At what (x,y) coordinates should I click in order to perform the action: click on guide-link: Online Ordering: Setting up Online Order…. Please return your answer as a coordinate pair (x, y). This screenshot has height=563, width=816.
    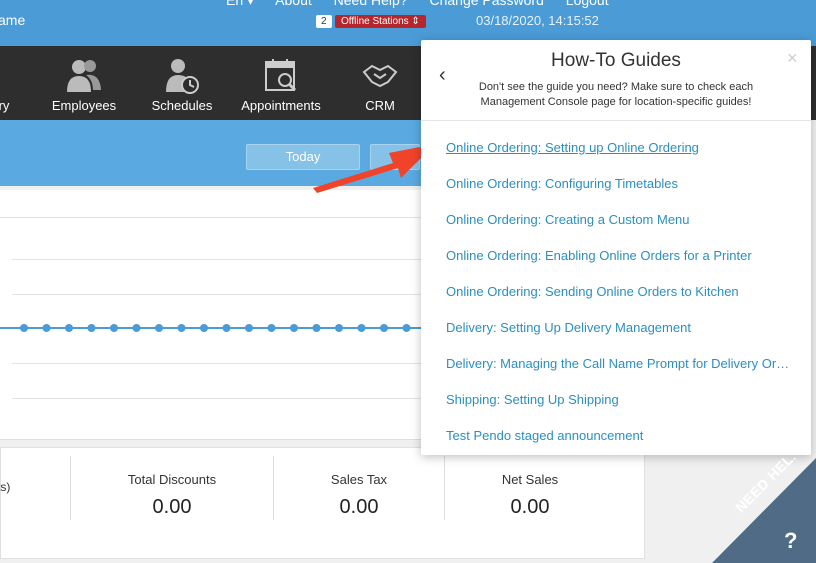
    Looking at the image, I should click on (618, 147).